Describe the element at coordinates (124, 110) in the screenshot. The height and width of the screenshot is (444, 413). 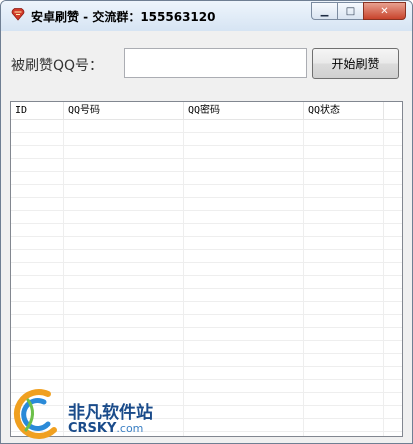
I see `column-header-qq-number: QQ号码` at that location.